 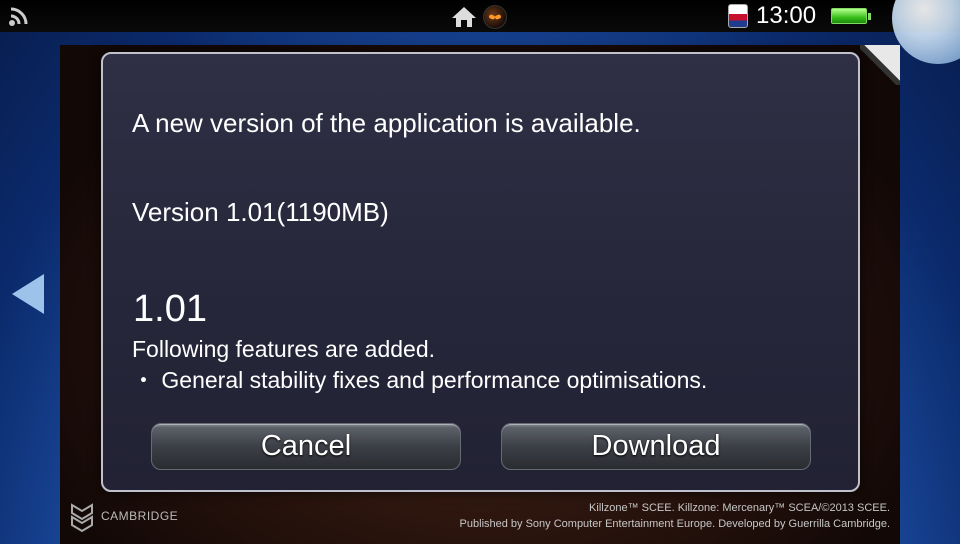 I want to click on notification-icon, so click(x=738, y=16).